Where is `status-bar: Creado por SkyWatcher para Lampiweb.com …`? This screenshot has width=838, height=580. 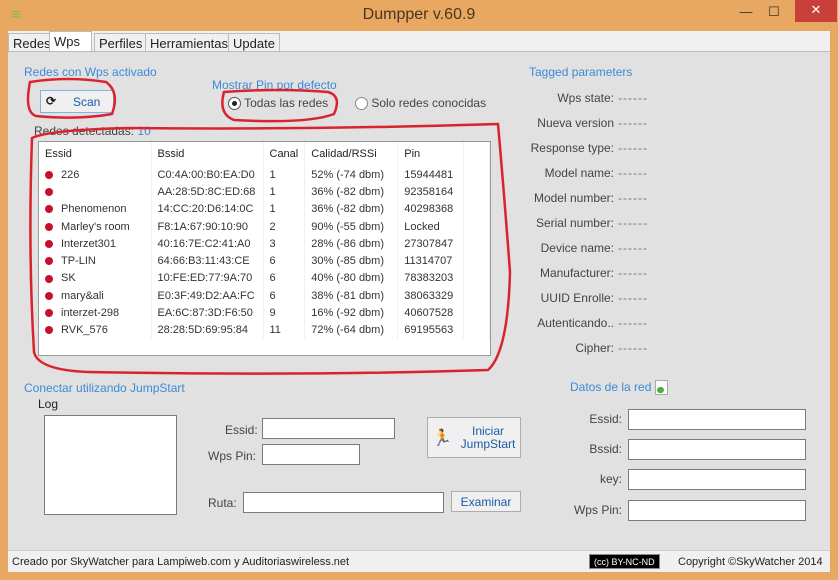
status-bar: Creado por SkyWatcher para Lampiweb.com … is located at coordinates (419, 561).